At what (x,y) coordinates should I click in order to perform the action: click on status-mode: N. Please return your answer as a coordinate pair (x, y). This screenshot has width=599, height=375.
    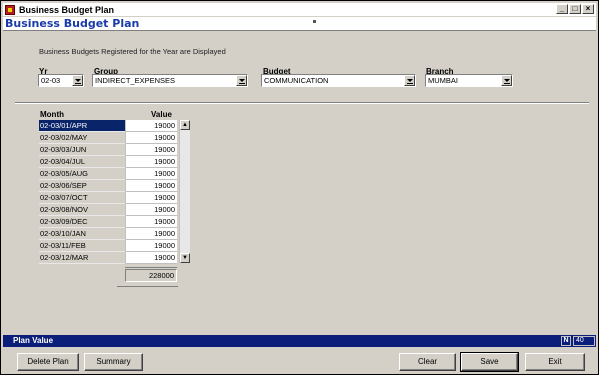
    Looking at the image, I should click on (566, 341).